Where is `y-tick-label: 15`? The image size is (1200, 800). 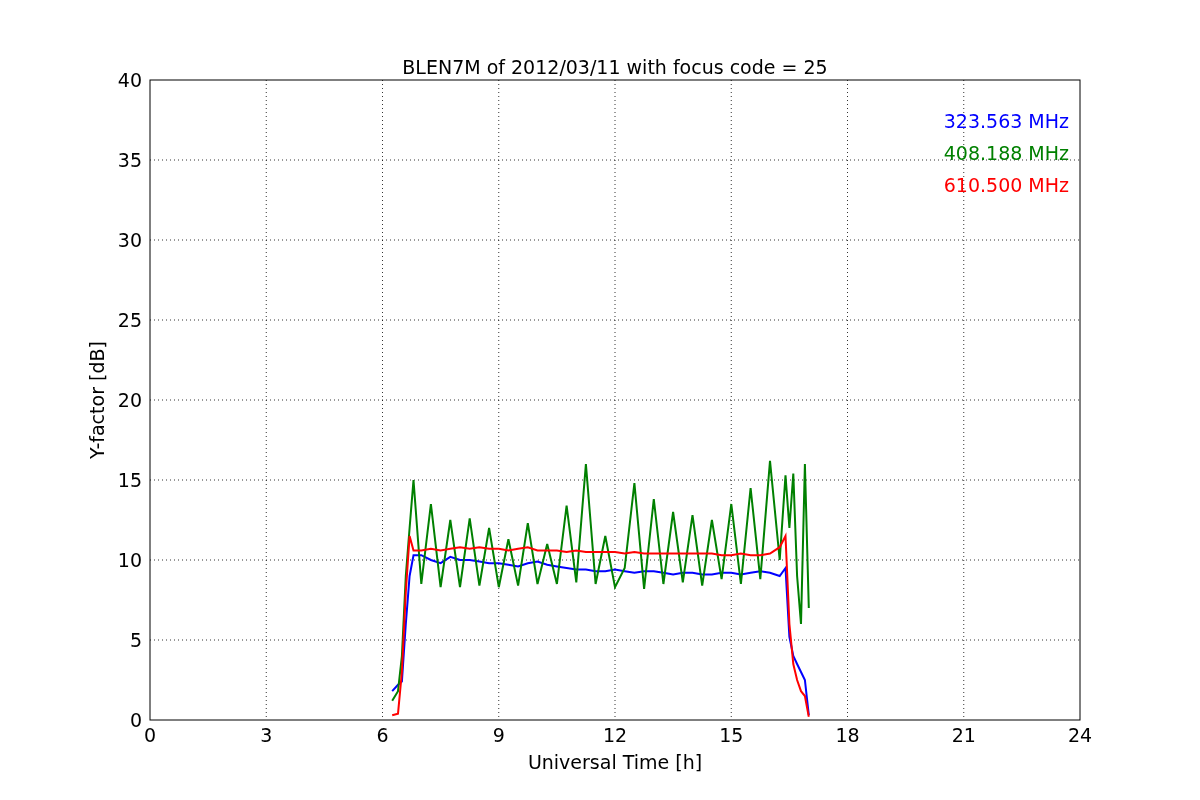 y-tick-label: 15 is located at coordinates (129, 480).